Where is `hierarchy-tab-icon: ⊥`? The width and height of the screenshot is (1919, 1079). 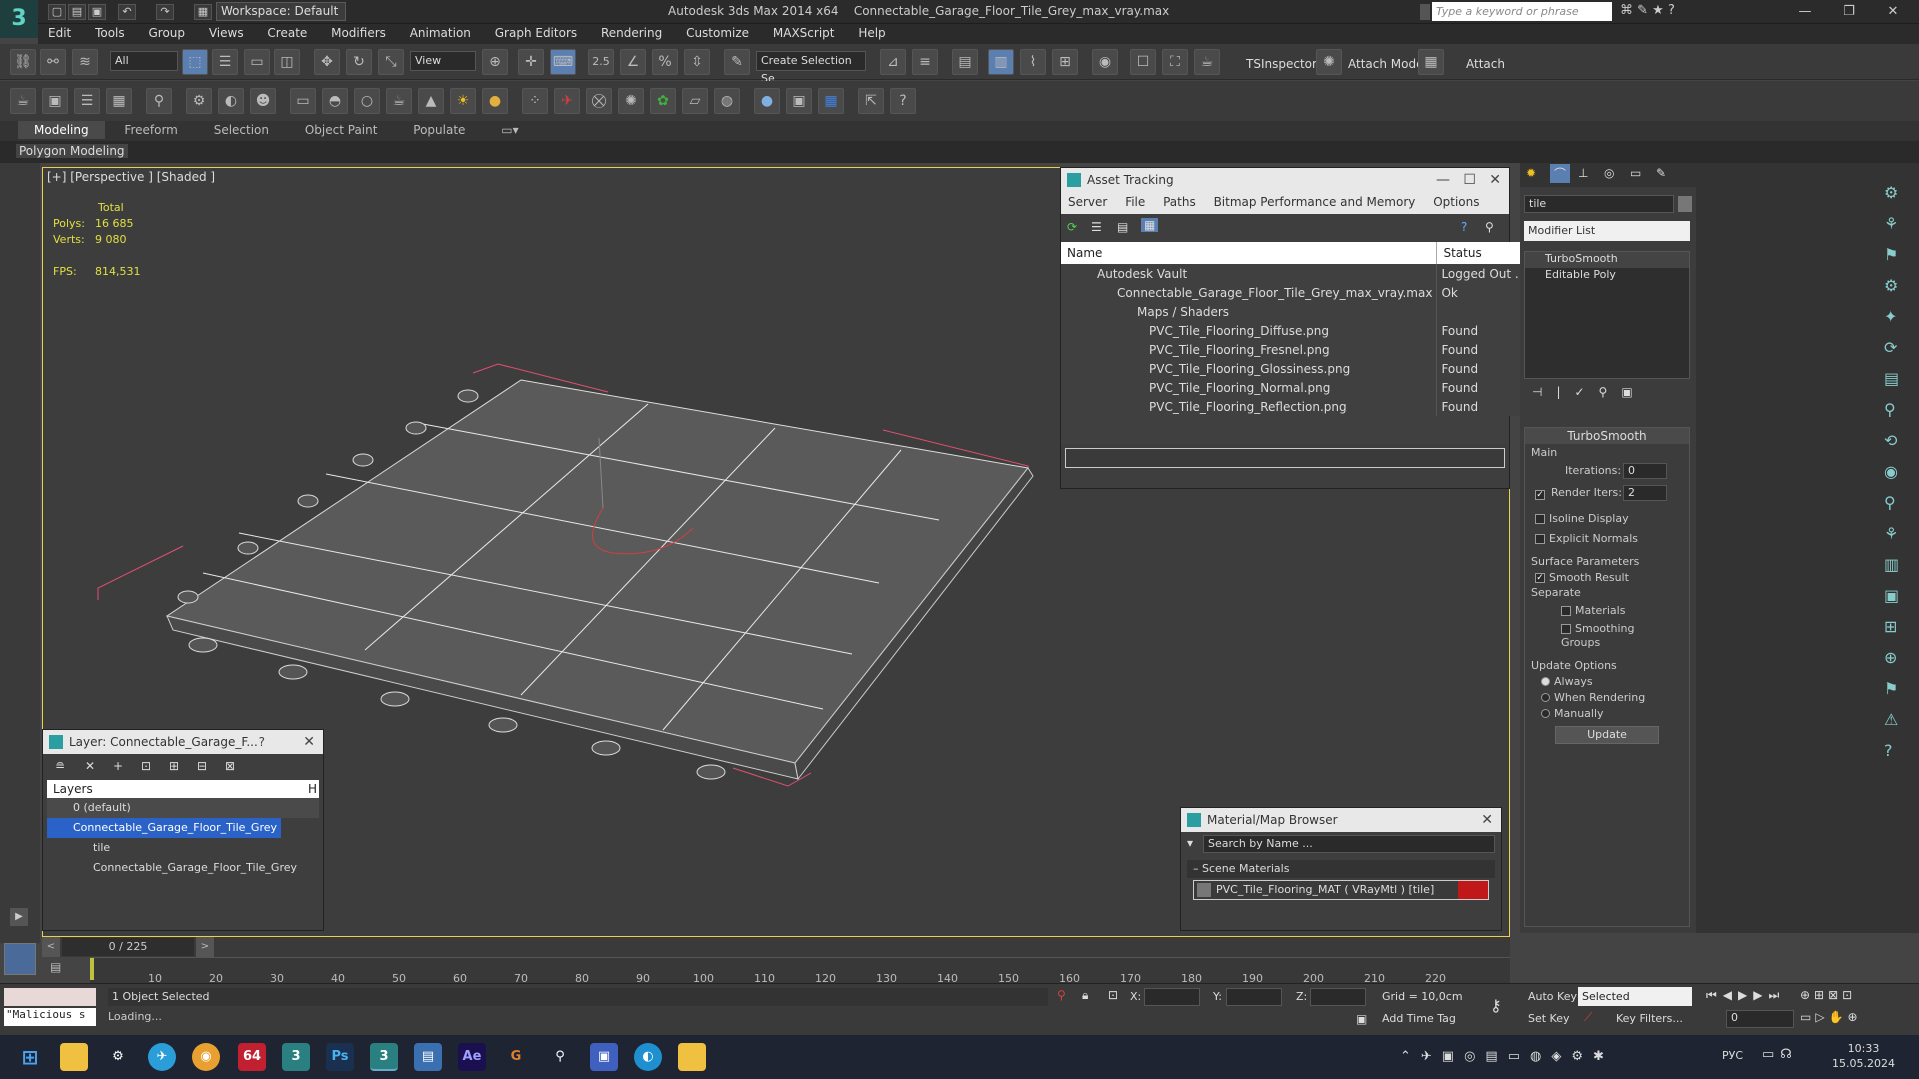
hierarchy-tab-icon: ⊥ is located at coordinates (1583, 173).